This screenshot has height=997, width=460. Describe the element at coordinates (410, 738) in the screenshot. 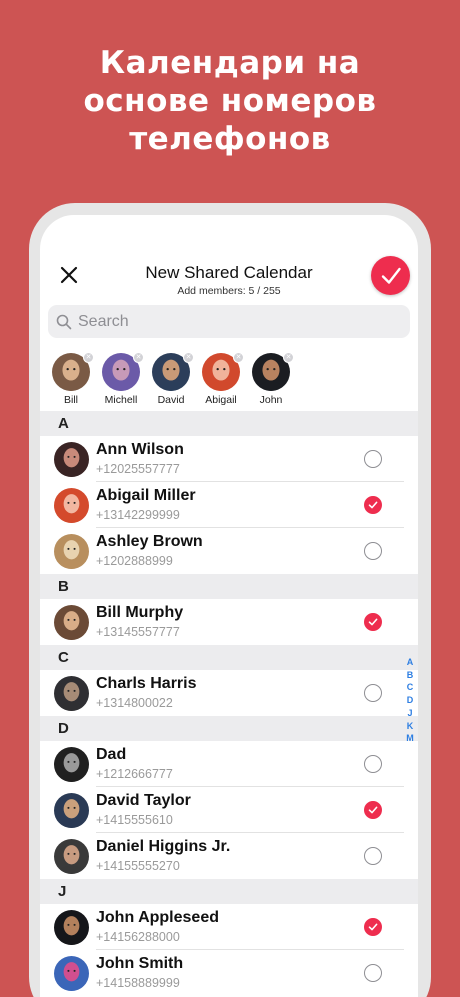

I see `index-letter: M` at that location.